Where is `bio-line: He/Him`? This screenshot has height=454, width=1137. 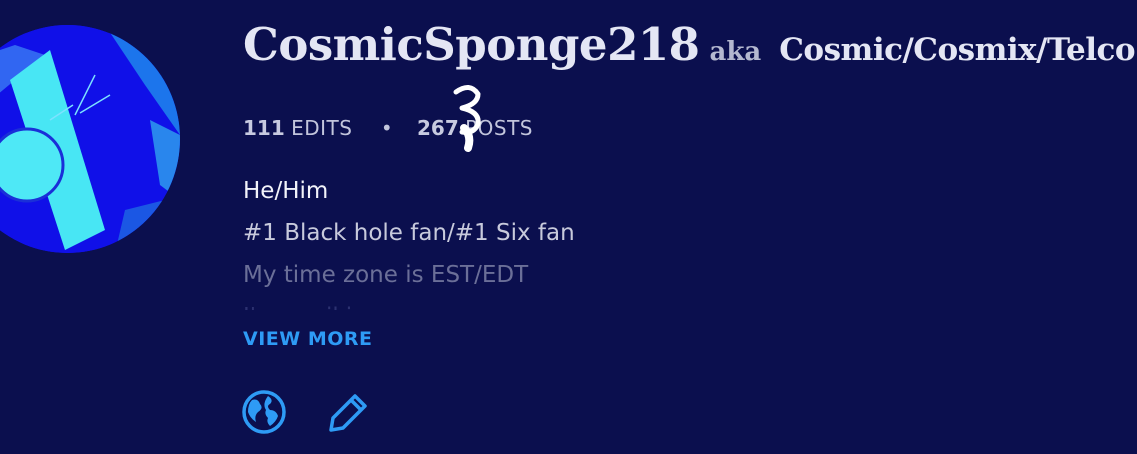 bio-line: He/Him is located at coordinates (286, 191).